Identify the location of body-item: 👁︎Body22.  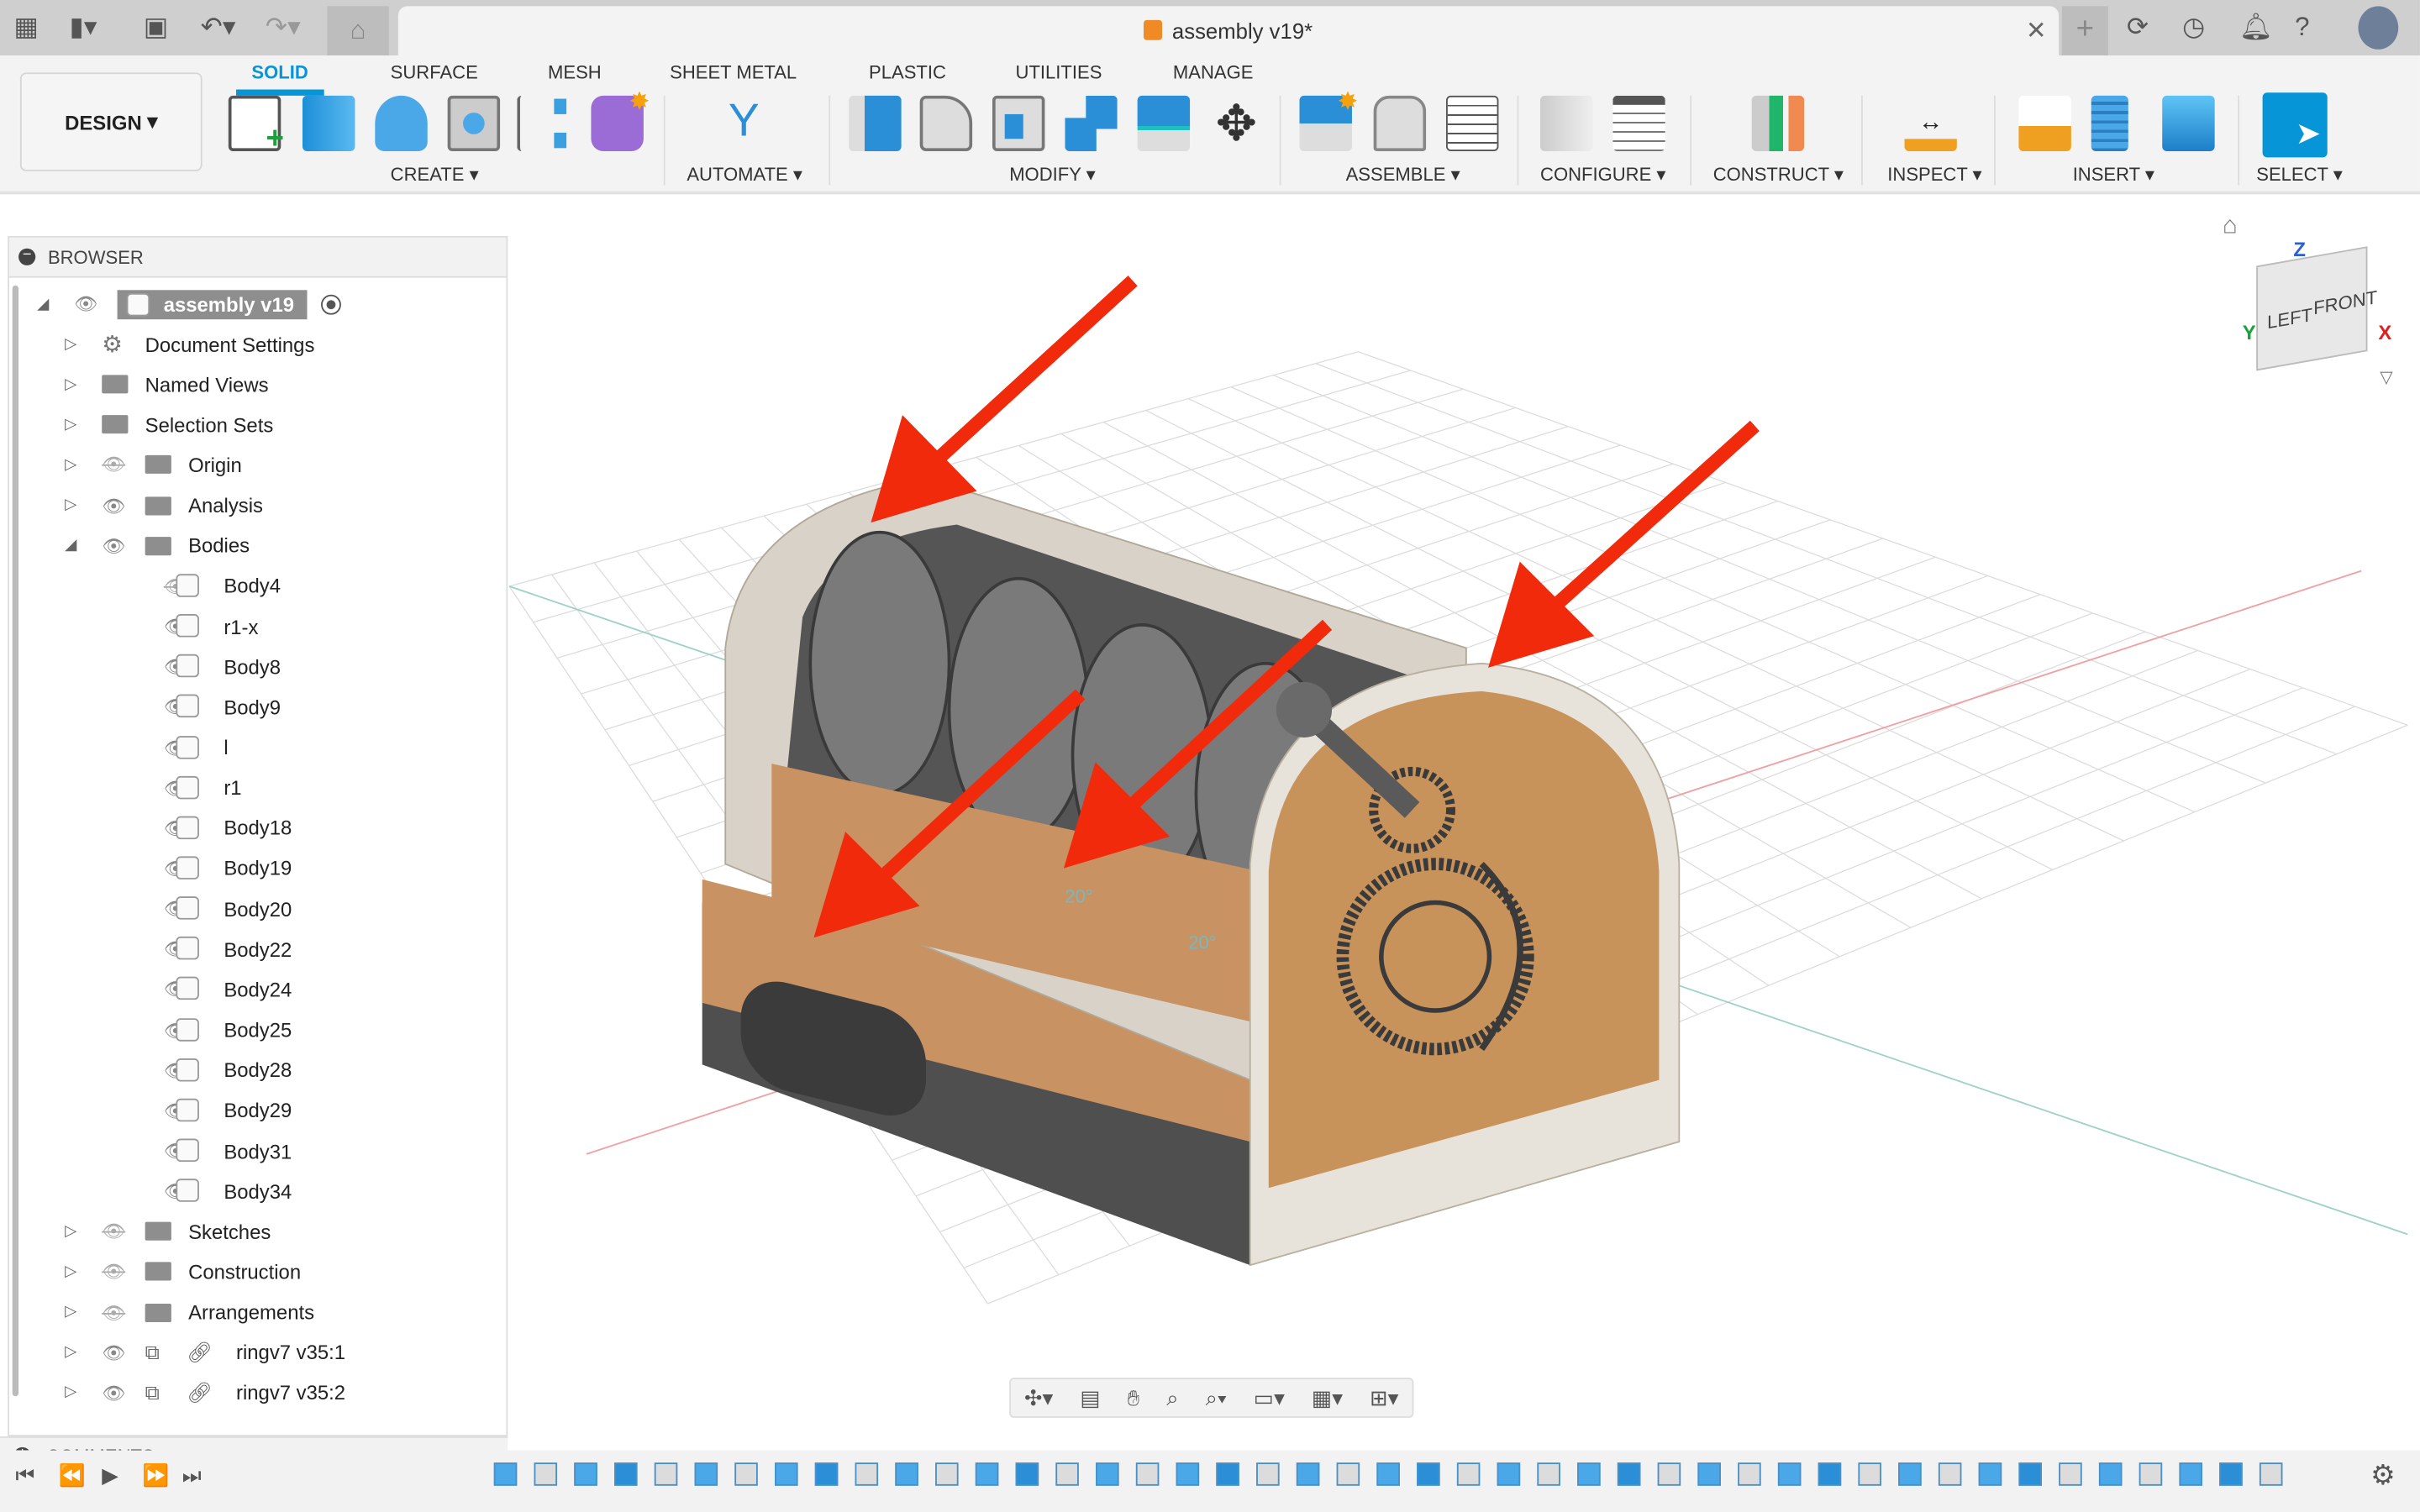
(257, 949).